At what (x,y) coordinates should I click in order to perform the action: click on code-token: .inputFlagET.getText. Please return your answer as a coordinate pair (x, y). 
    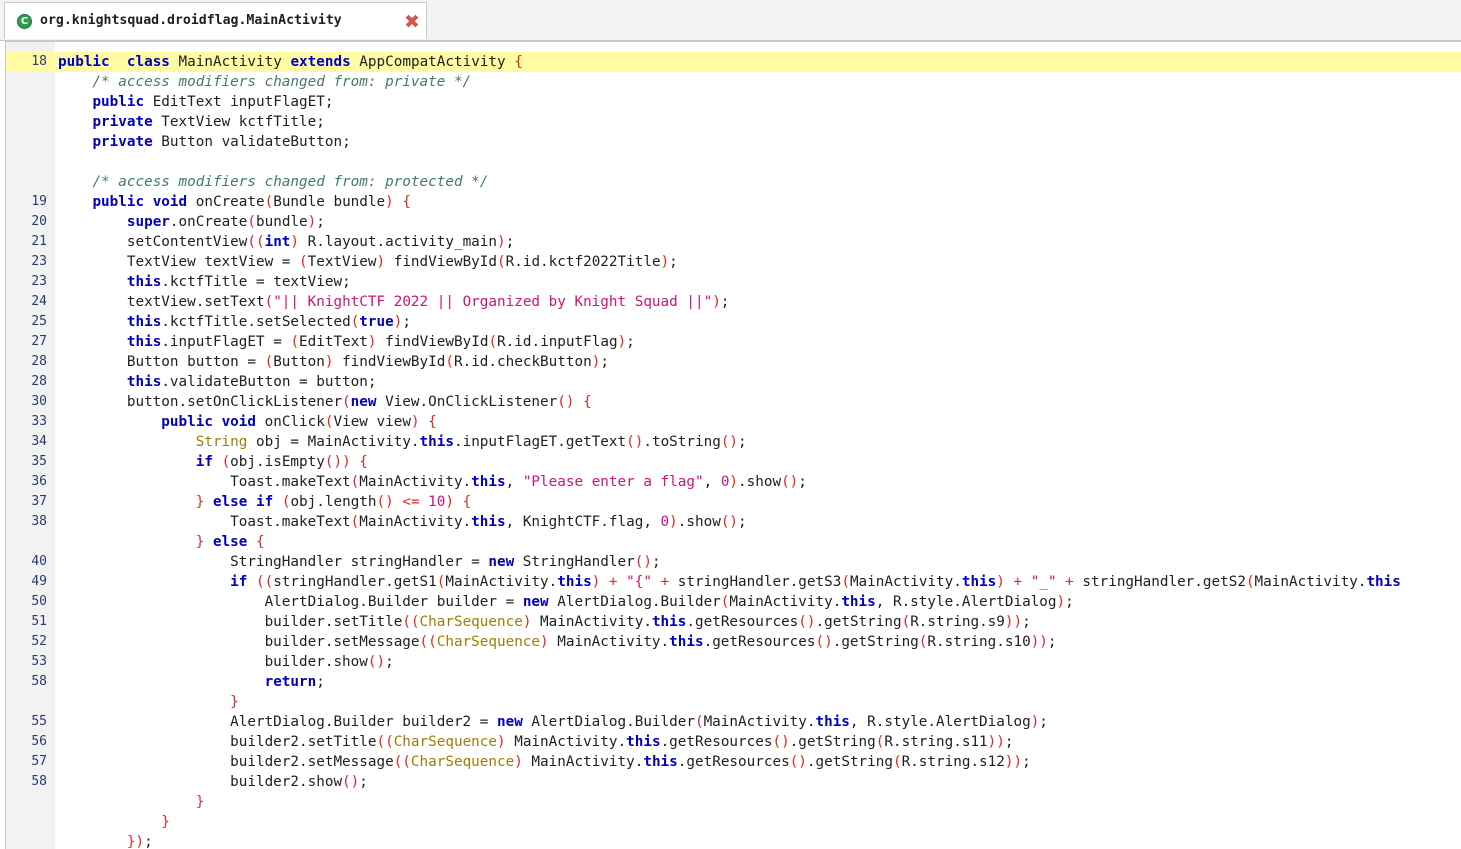
    Looking at the image, I should click on (540, 442).